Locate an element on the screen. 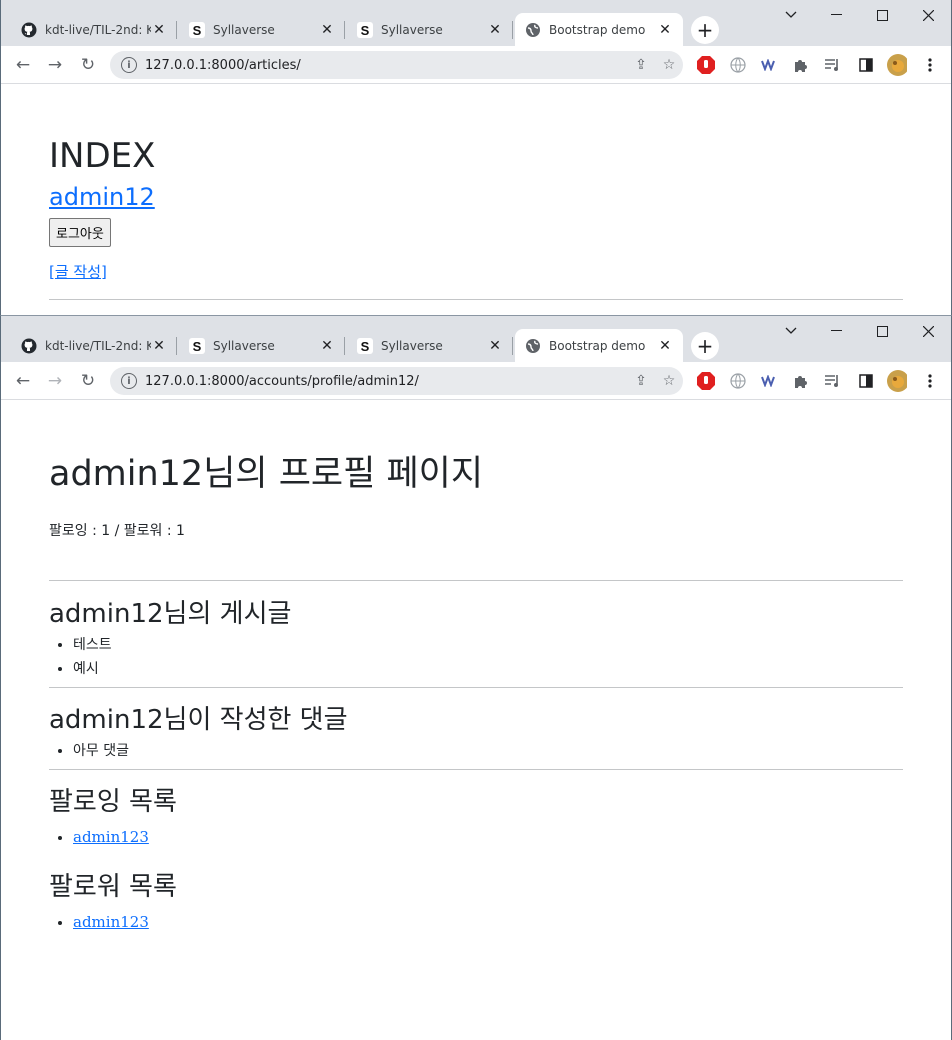 The width and height of the screenshot is (952, 1040). following-user-link: admin123 is located at coordinates (111, 837).